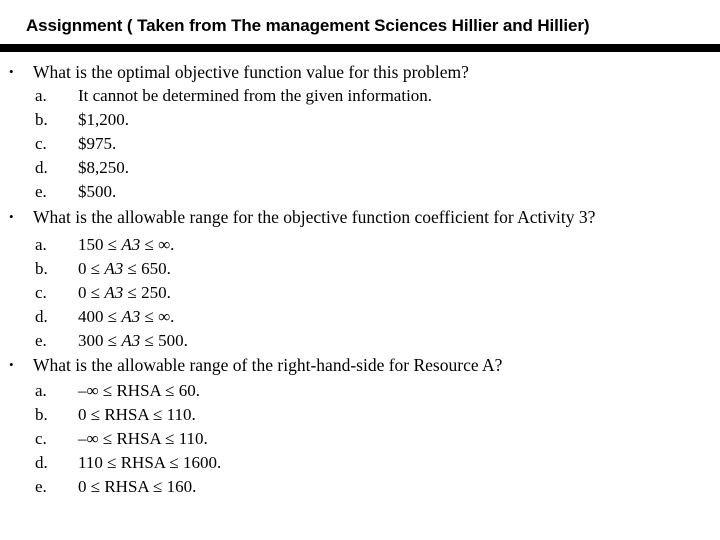  Describe the element at coordinates (360, 391) in the screenshot. I see `option-item: a. –∞ ≤ RHSA ≤ 60.` at that location.